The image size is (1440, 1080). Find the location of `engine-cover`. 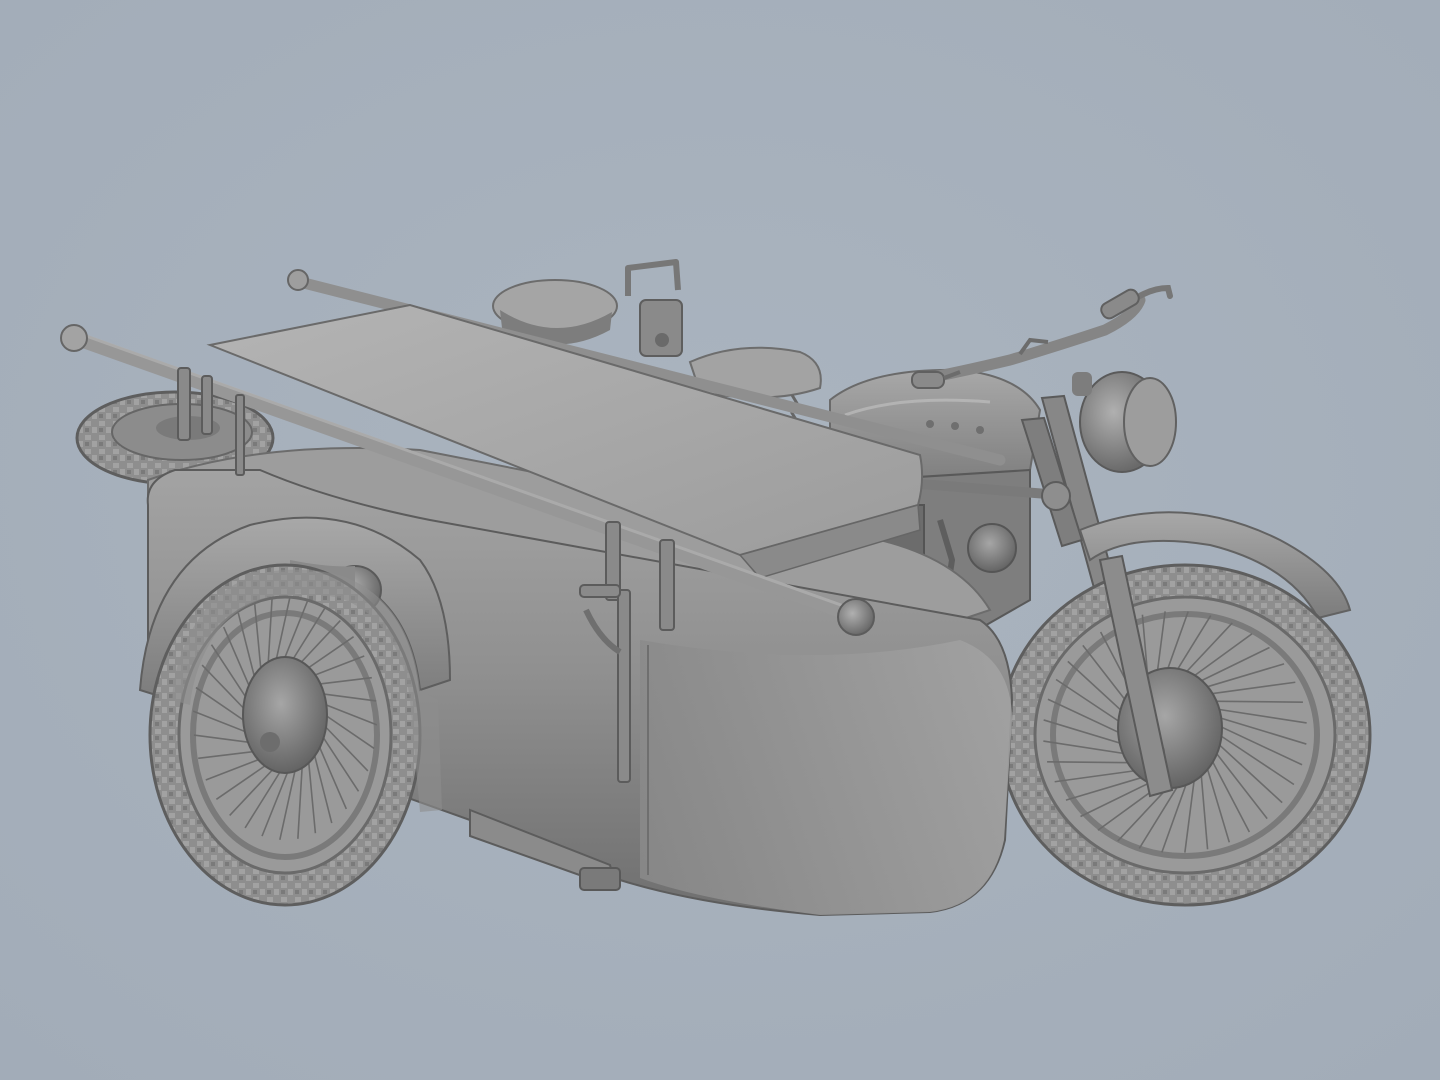

engine-cover is located at coordinates (992, 548).